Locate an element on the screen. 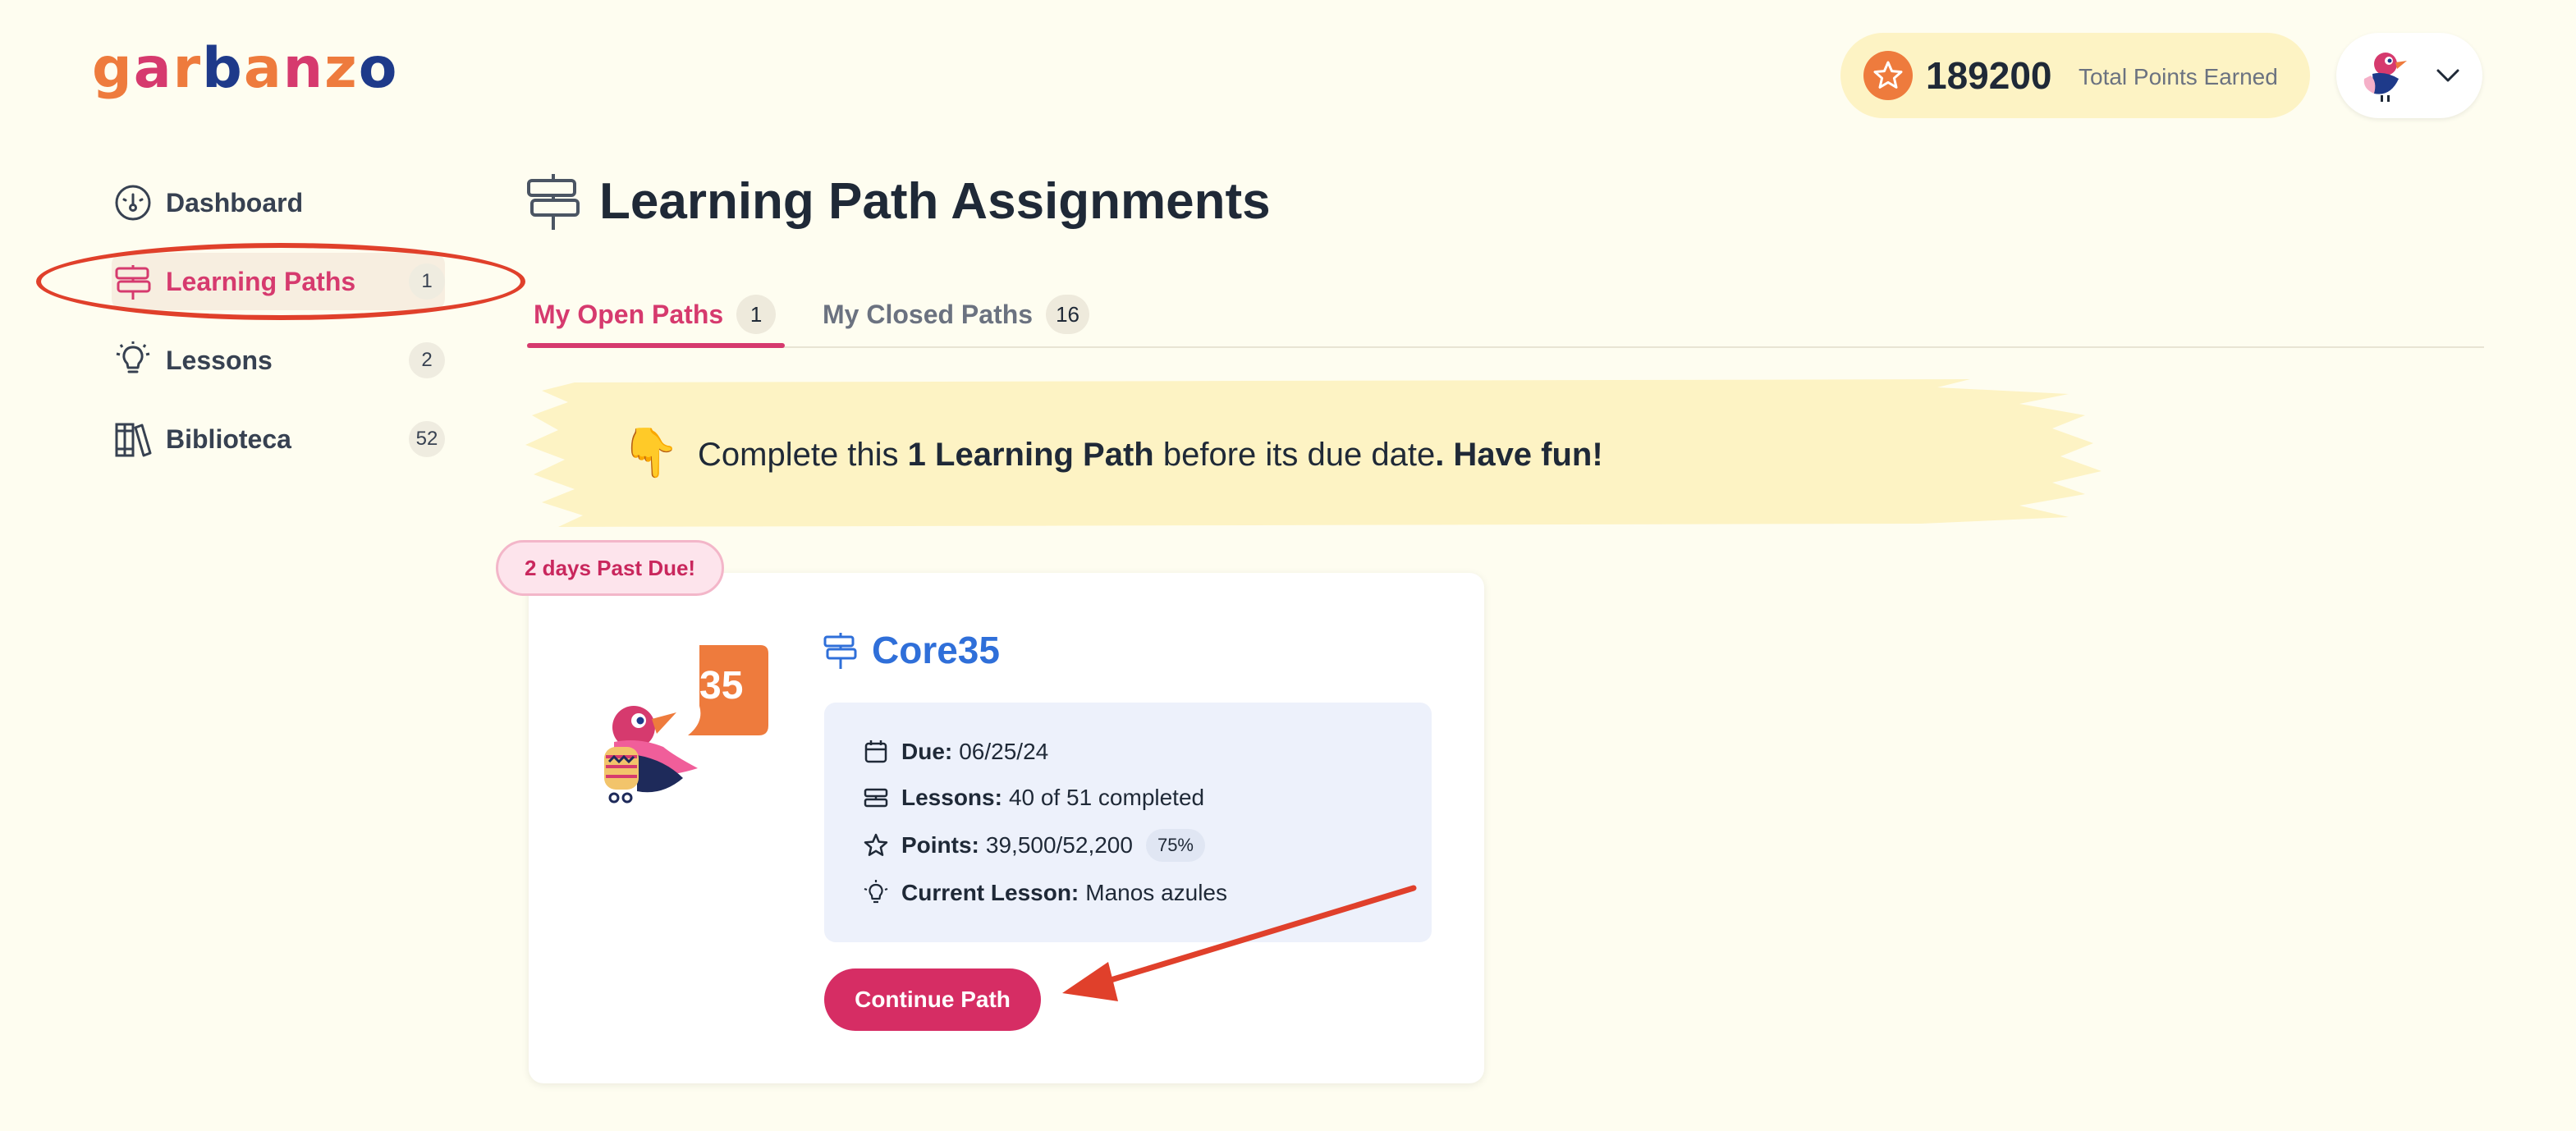  avatar is located at coordinates (2385, 78).